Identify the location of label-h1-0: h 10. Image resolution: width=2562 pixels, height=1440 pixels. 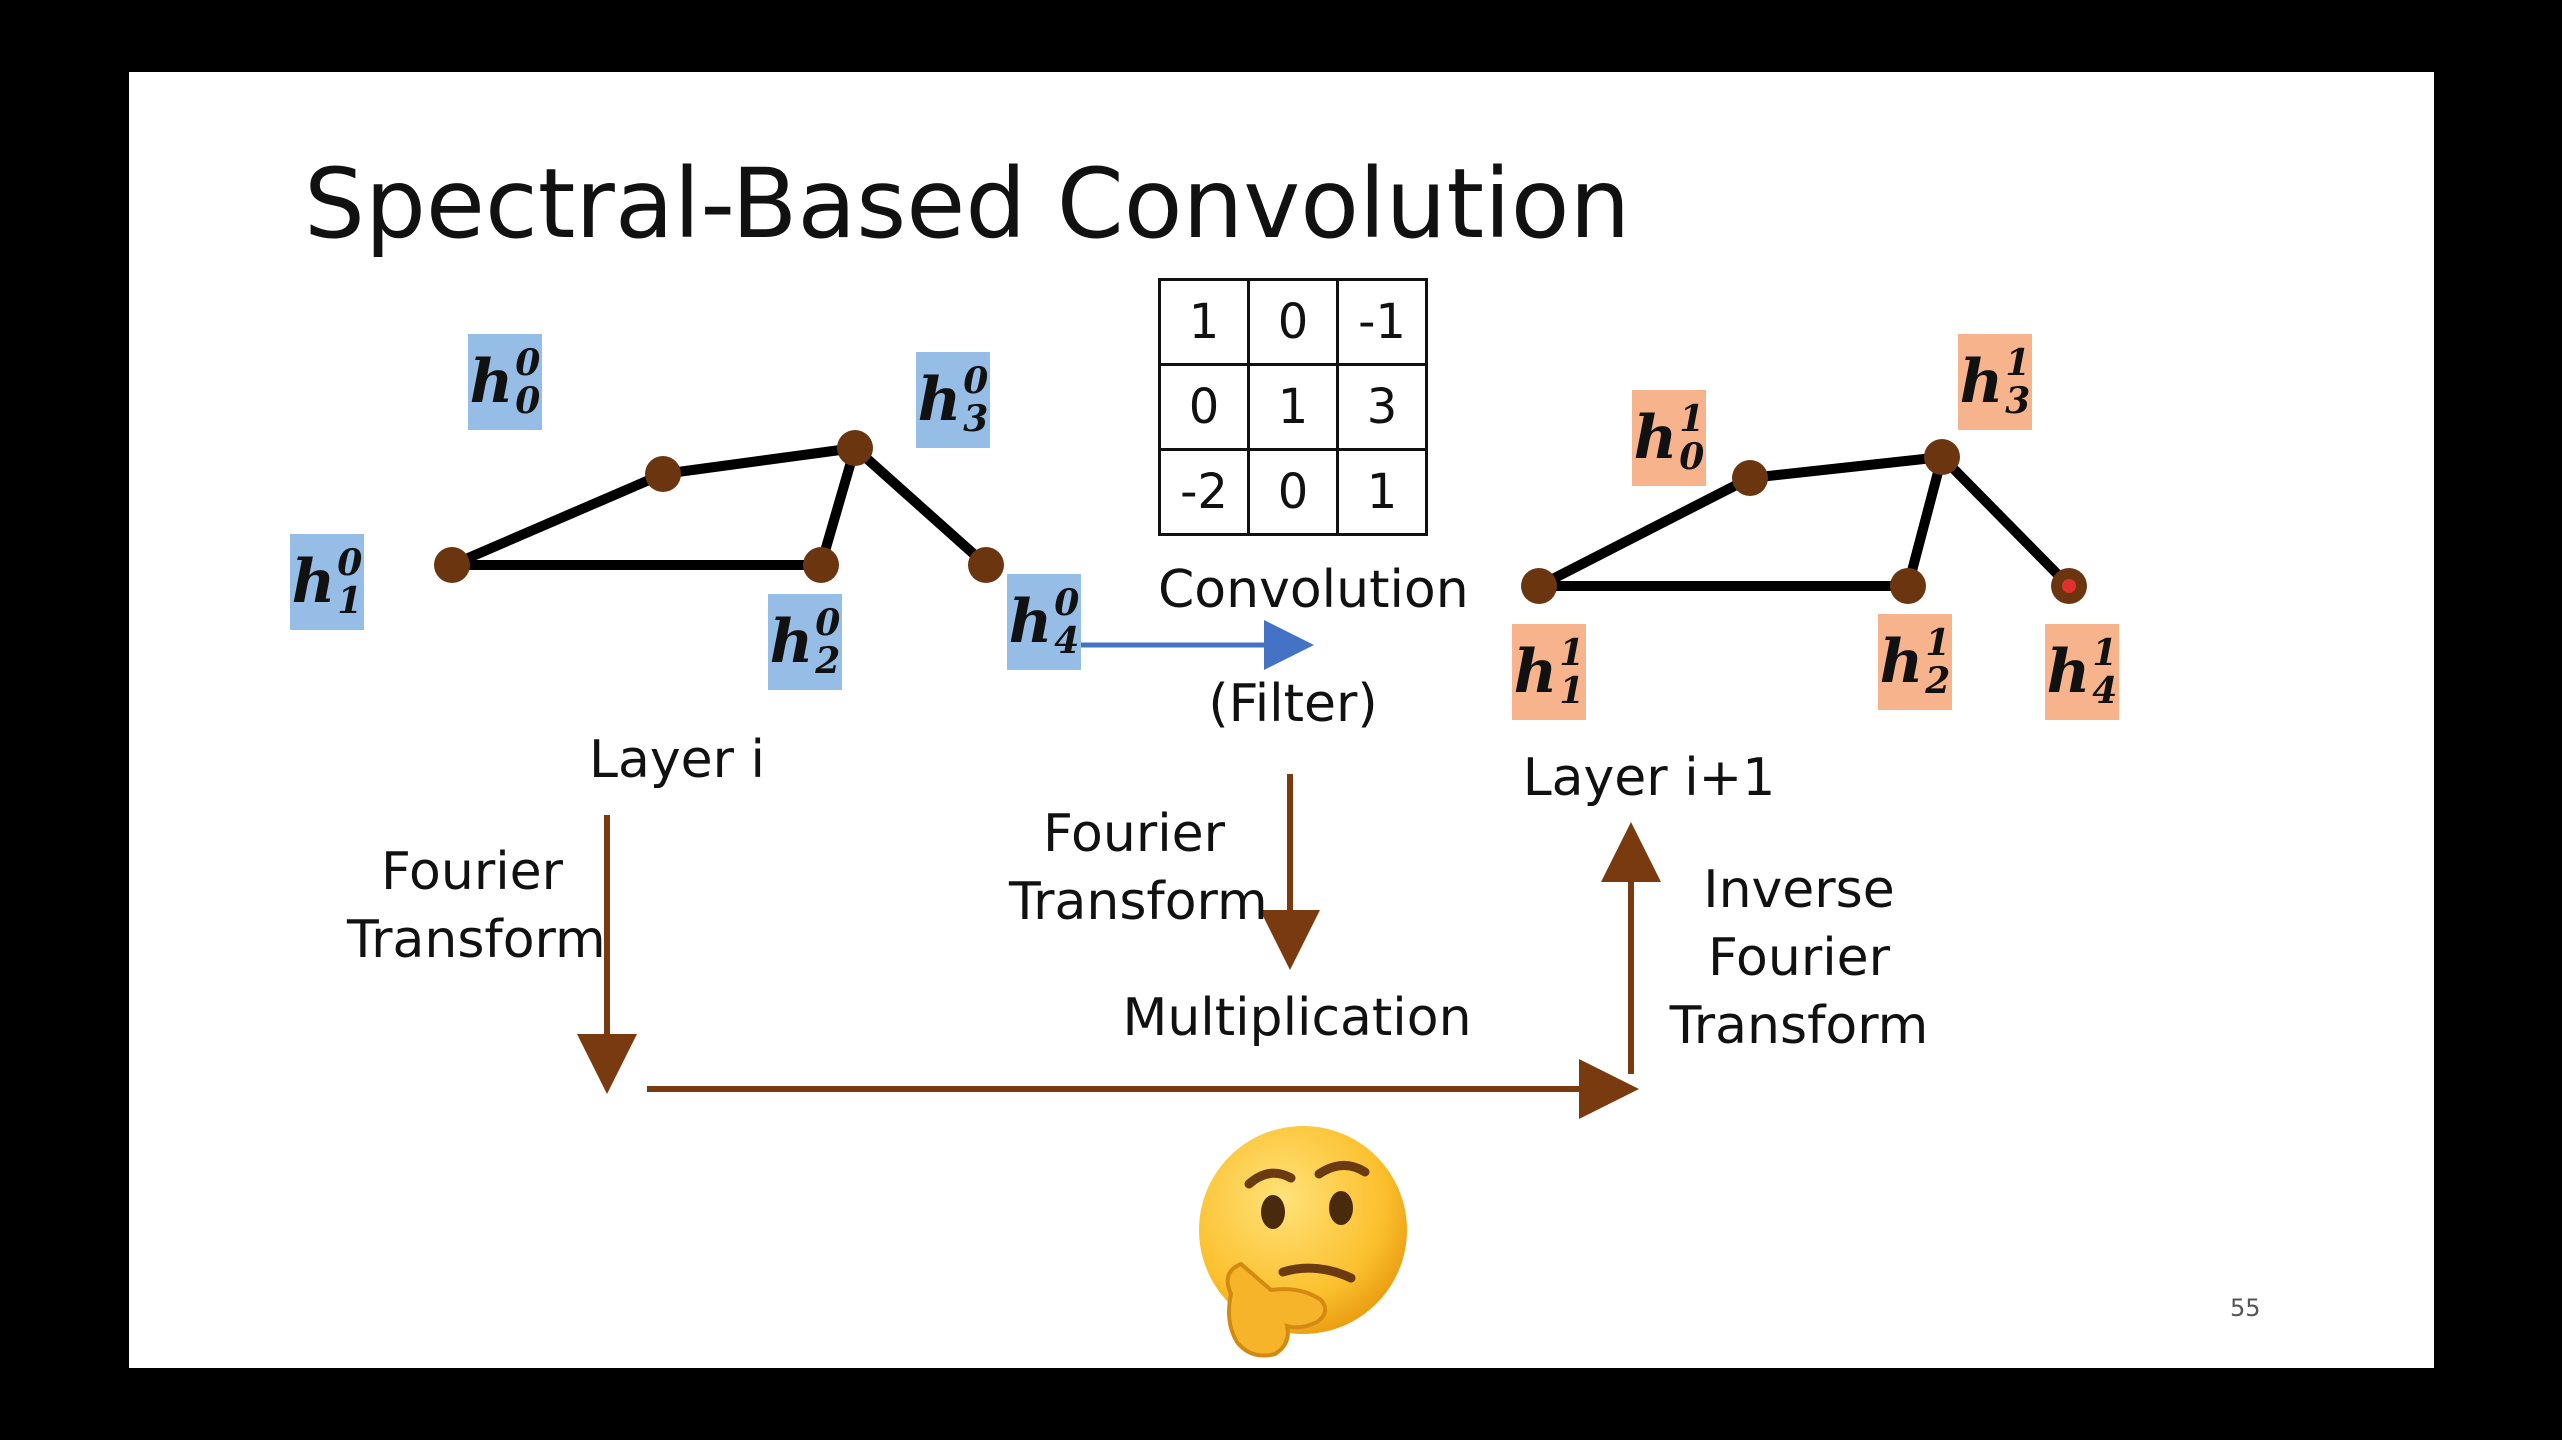
(1669, 438).